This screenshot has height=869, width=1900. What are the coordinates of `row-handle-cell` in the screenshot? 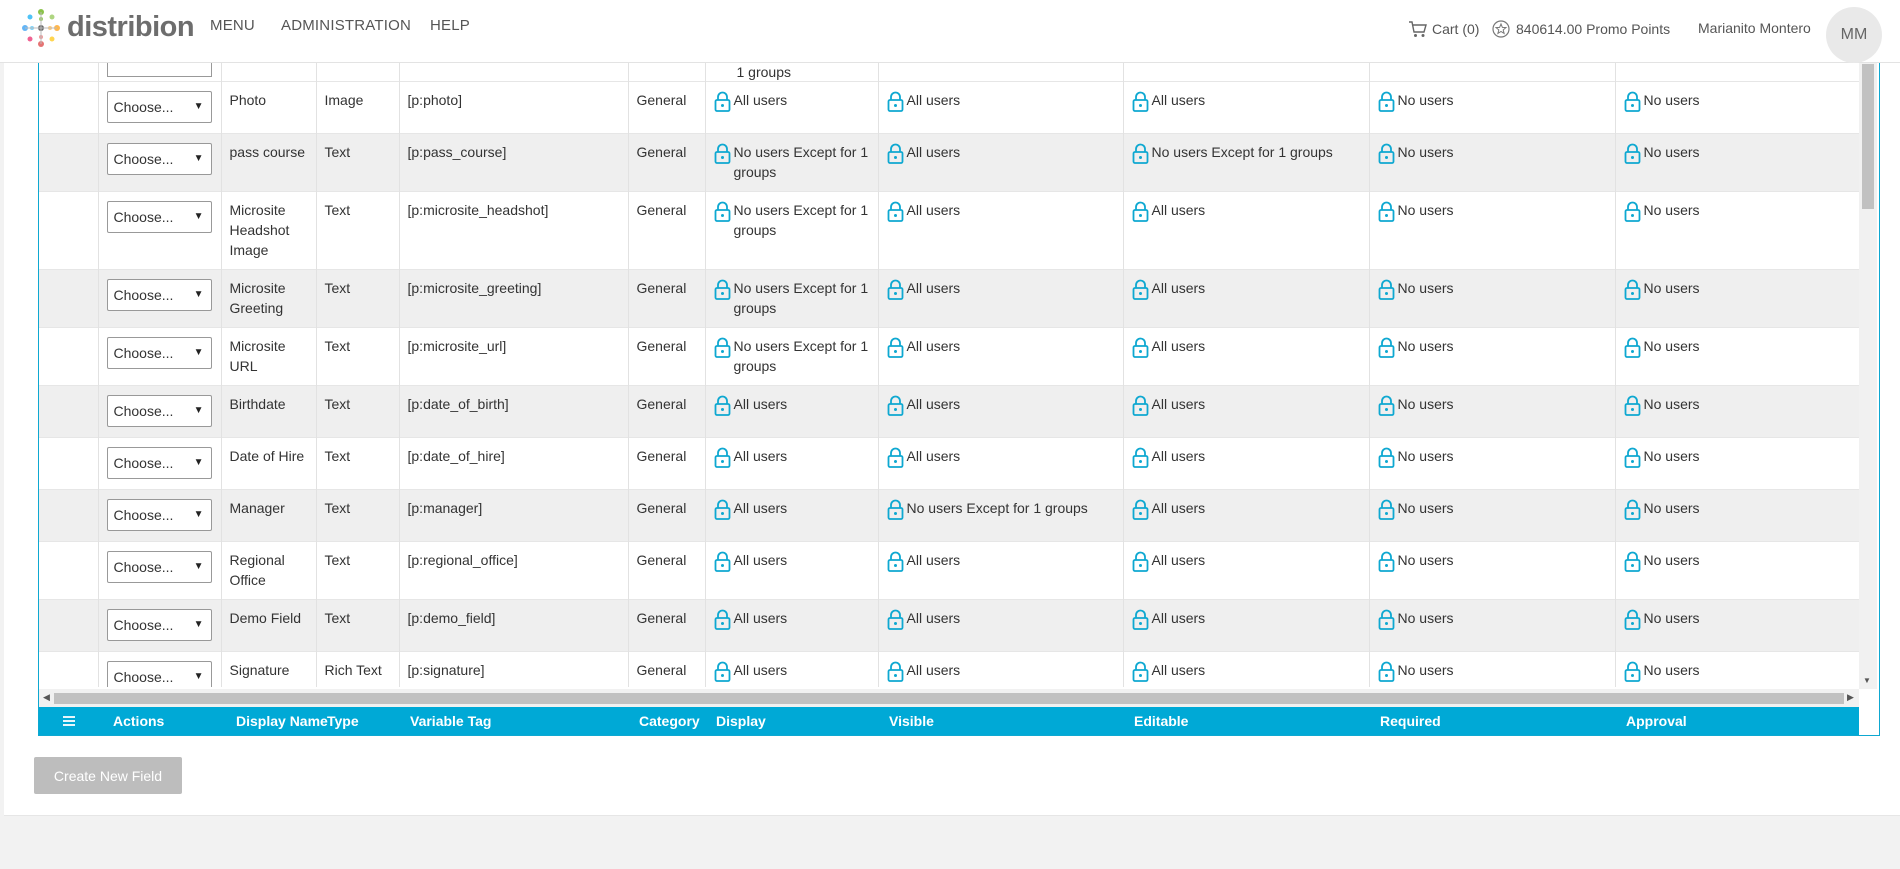 It's located at (69, 230).